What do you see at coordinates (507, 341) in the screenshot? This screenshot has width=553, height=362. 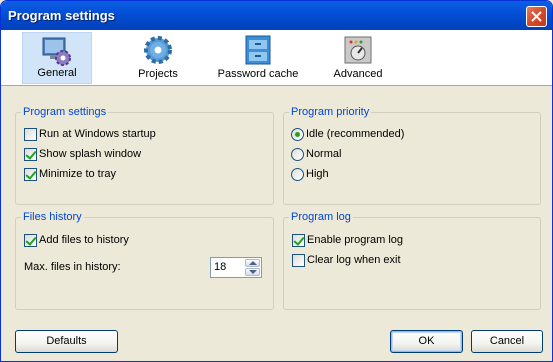 I see `cancel-button: Cancel` at bounding box center [507, 341].